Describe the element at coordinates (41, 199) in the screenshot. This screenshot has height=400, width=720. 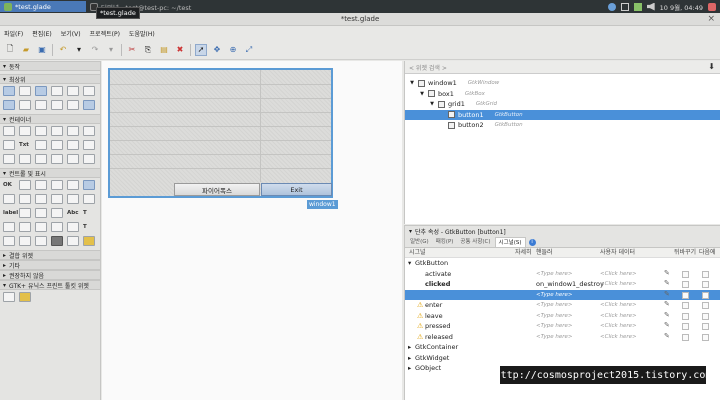
I see `combo-box-icon` at that location.